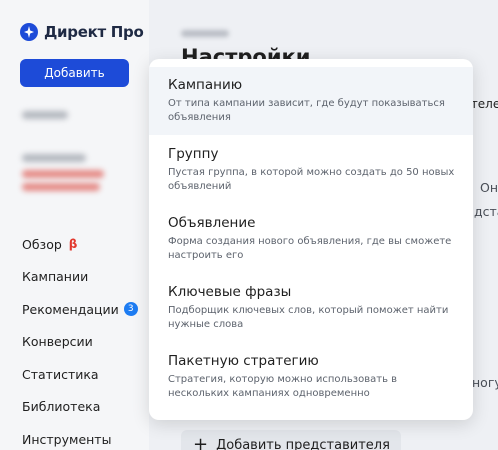  I want to click on blurred-balance, so click(54, 158).